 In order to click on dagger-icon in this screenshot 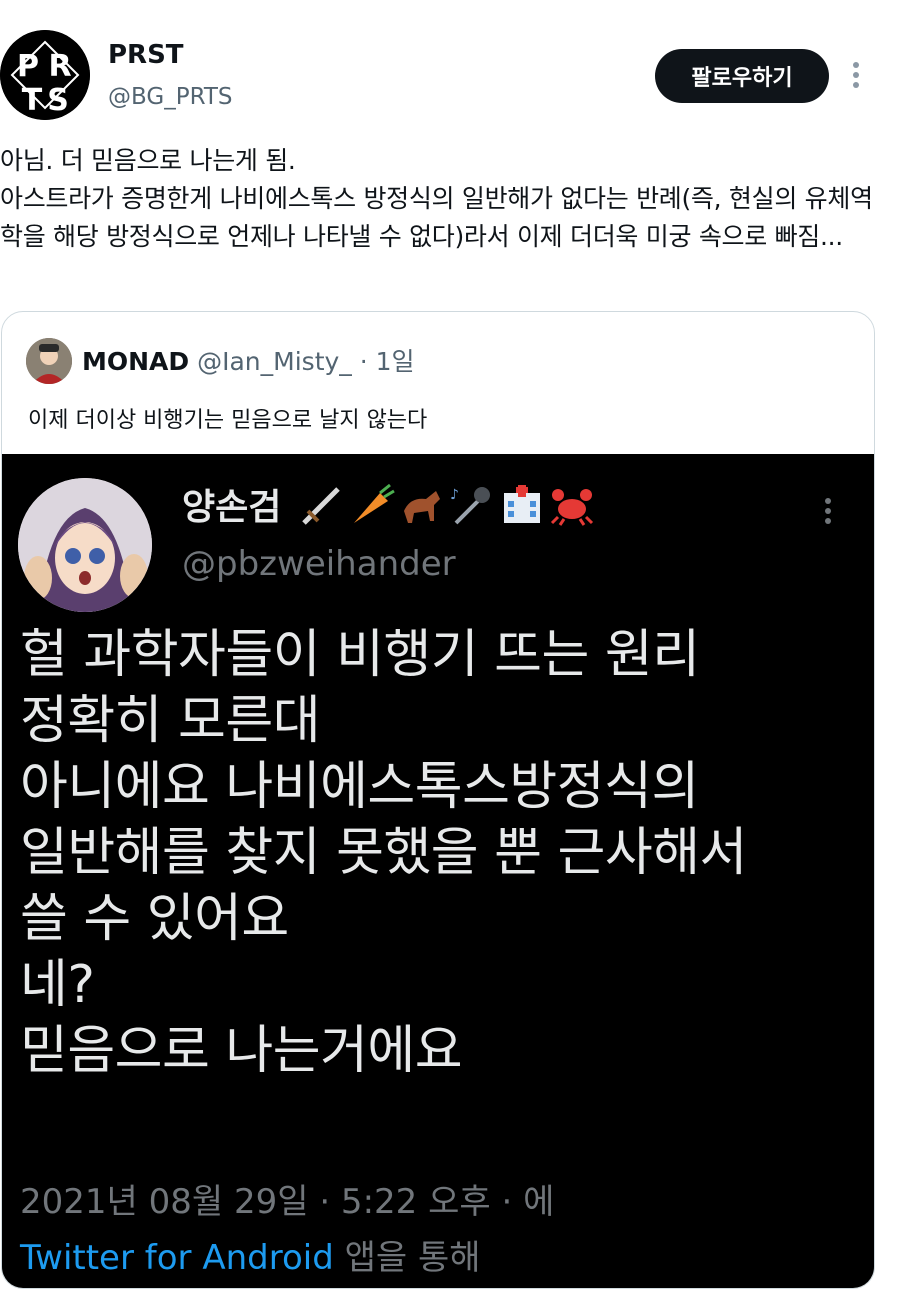, I will do `click(321, 505)`.